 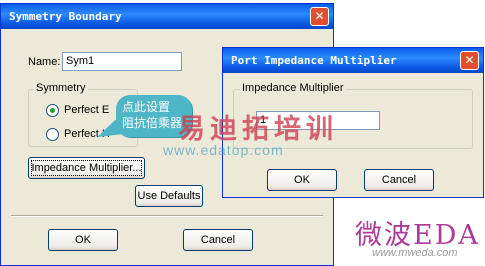 I want to click on watermark-center-text: 易迪拓培训, so click(x=258, y=129).